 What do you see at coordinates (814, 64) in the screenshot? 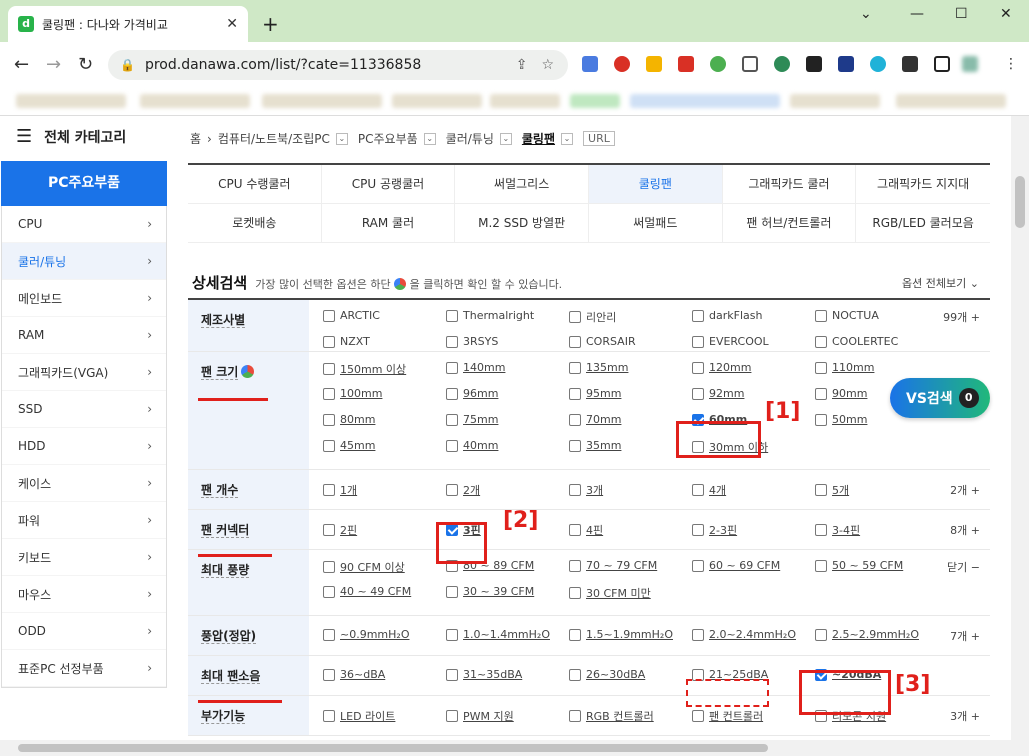
I see `ext-dark-icon` at bounding box center [814, 64].